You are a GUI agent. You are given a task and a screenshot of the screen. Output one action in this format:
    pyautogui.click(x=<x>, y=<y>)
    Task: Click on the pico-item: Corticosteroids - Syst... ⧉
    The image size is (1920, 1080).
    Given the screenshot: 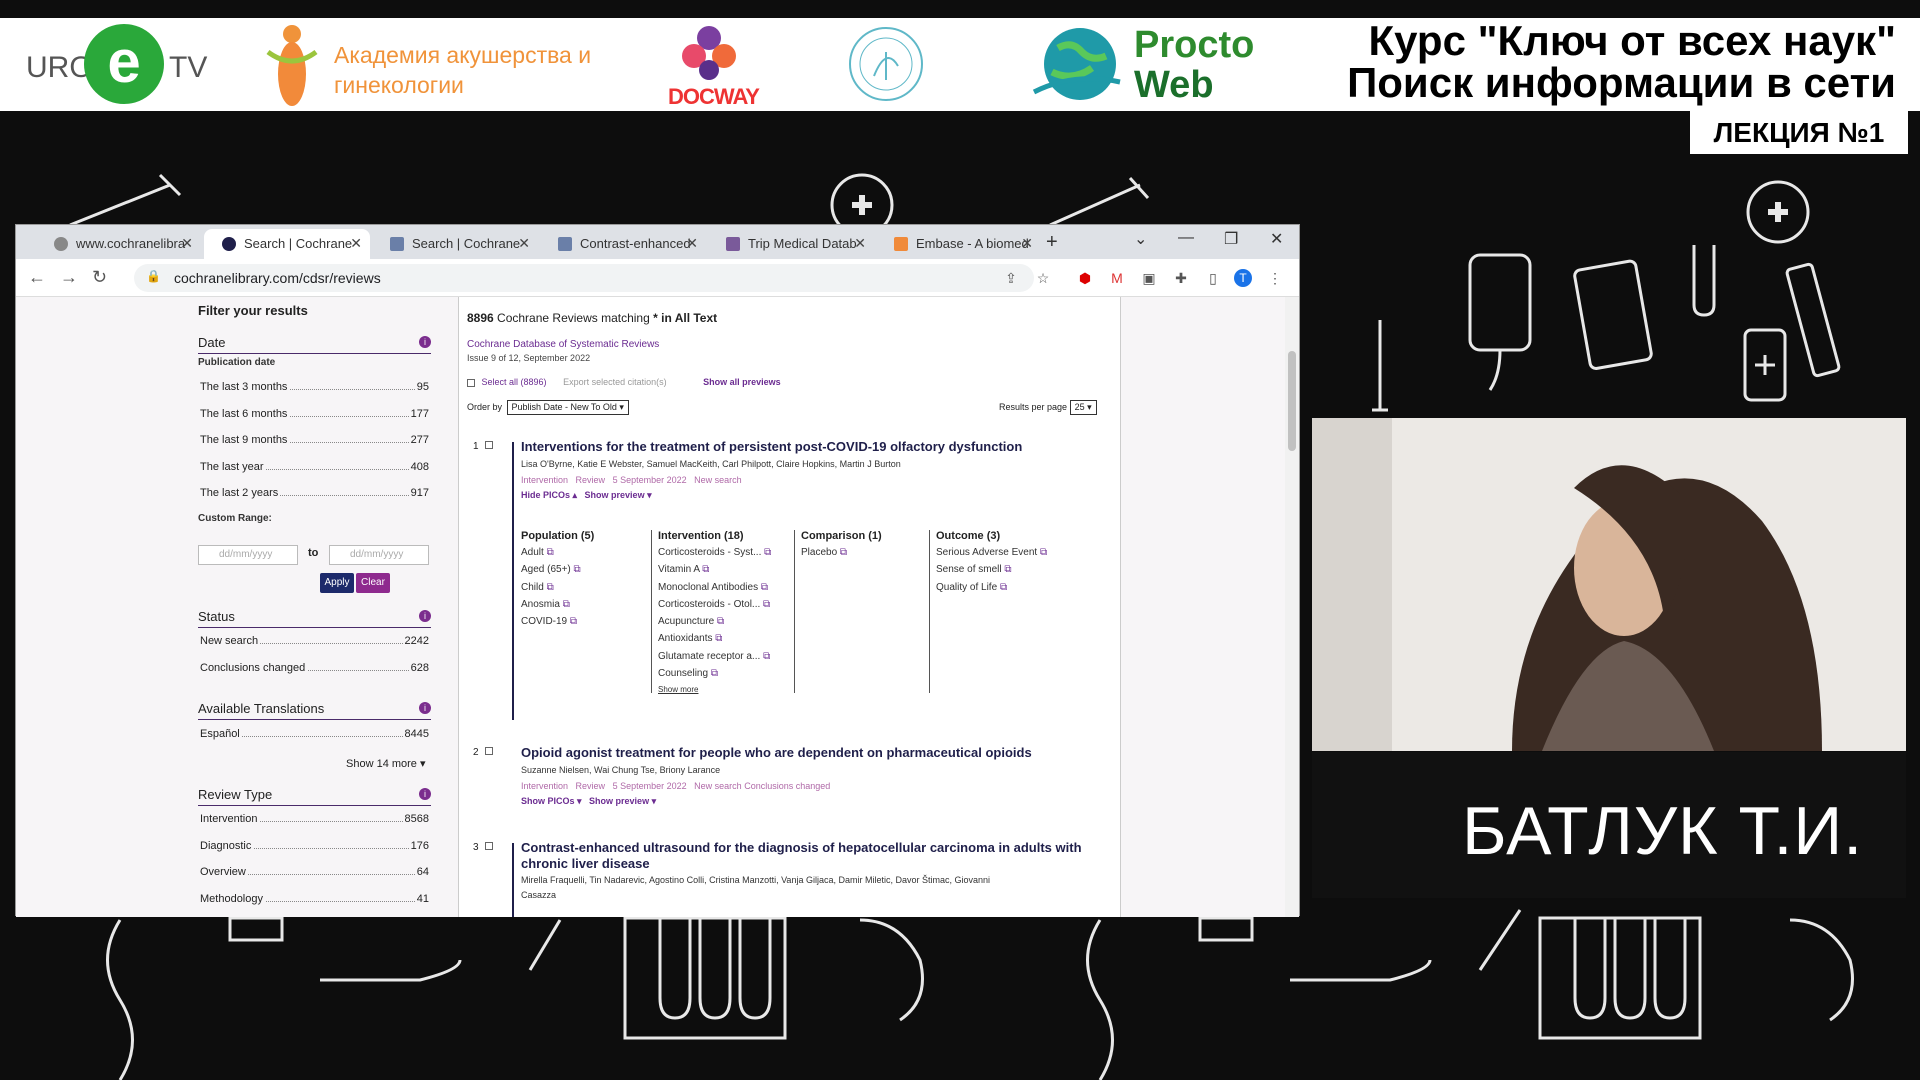 What is the action you would take?
    pyautogui.click(x=724, y=555)
    